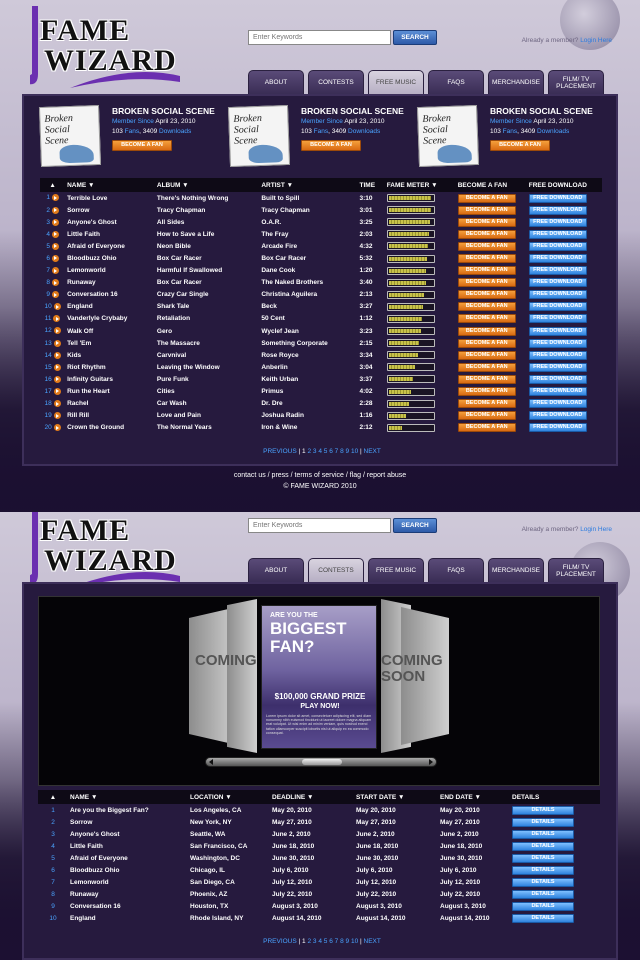 This screenshot has height=960, width=640. What do you see at coordinates (207, 307) in the screenshot?
I see `album-name: Shark Tale` at bounding box center [207, 307].